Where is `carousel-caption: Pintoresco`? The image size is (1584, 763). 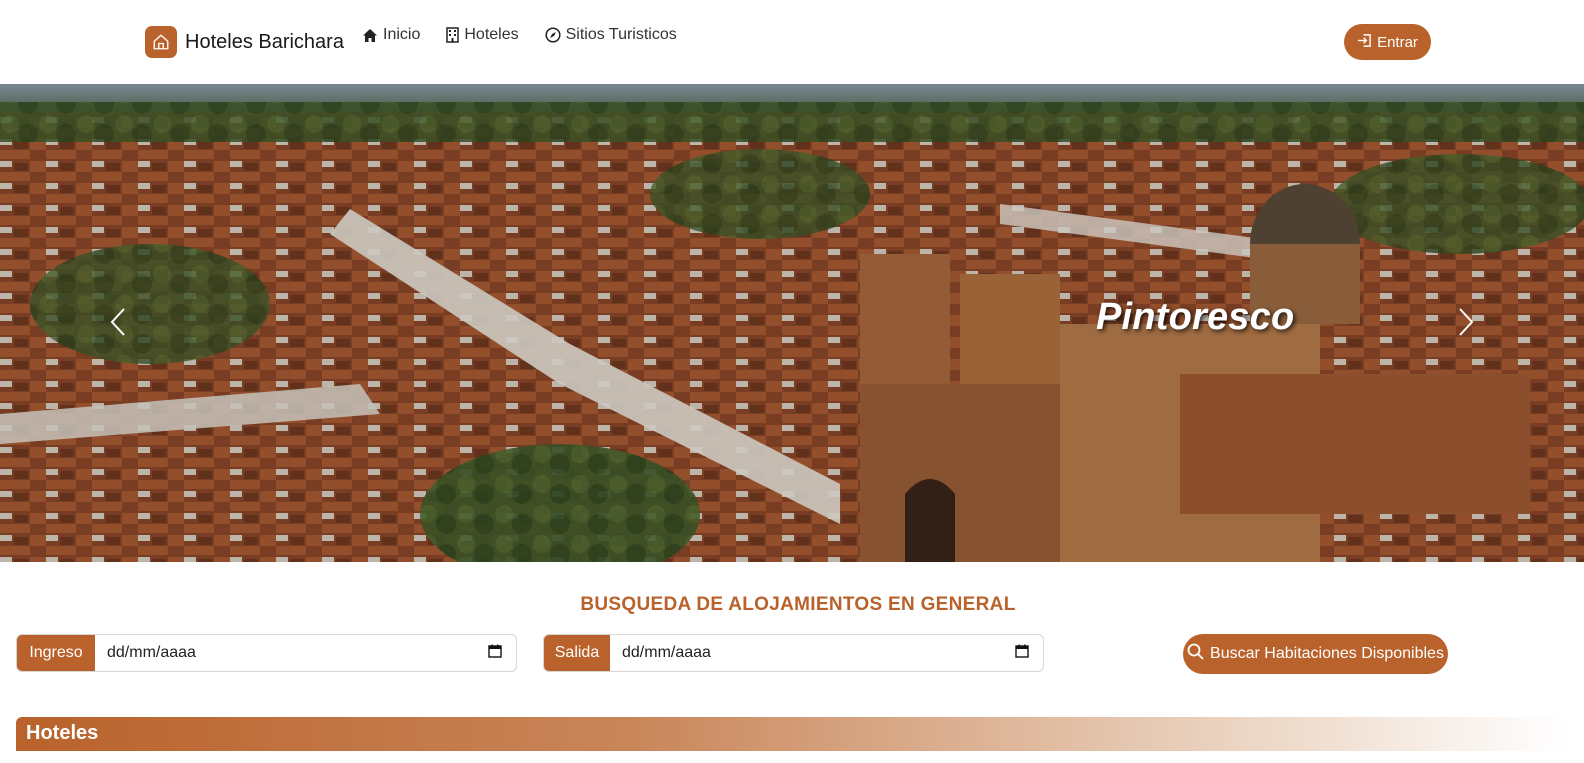
carousel-caption: Pintoresco is located at coordinates (1195, 317).